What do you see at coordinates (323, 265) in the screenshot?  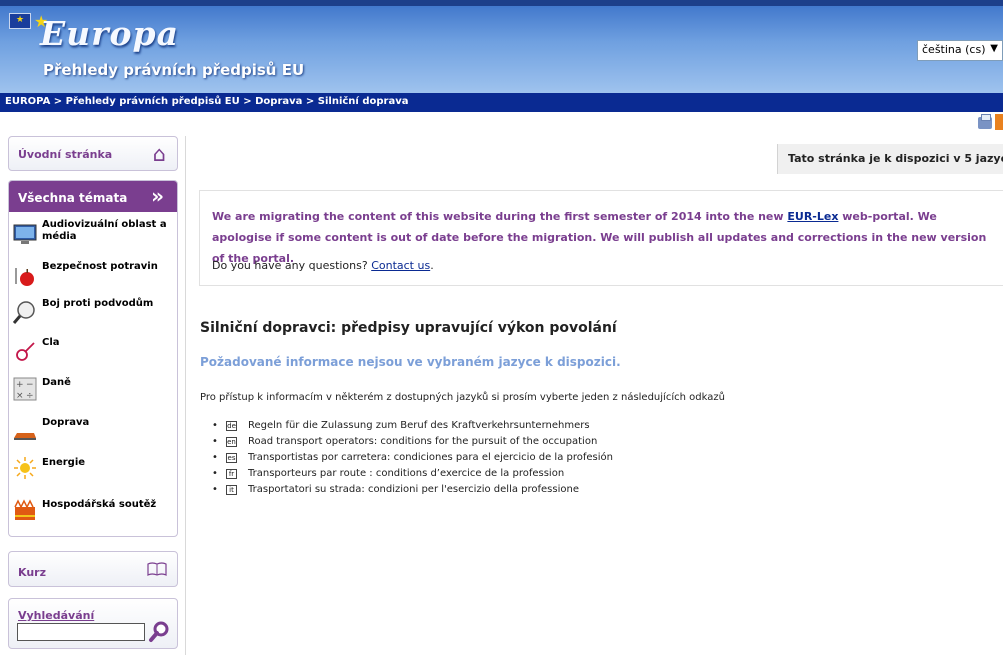 I see `notice-question: Do you have any questions? Contact us.` at bounding box center [323, 265].